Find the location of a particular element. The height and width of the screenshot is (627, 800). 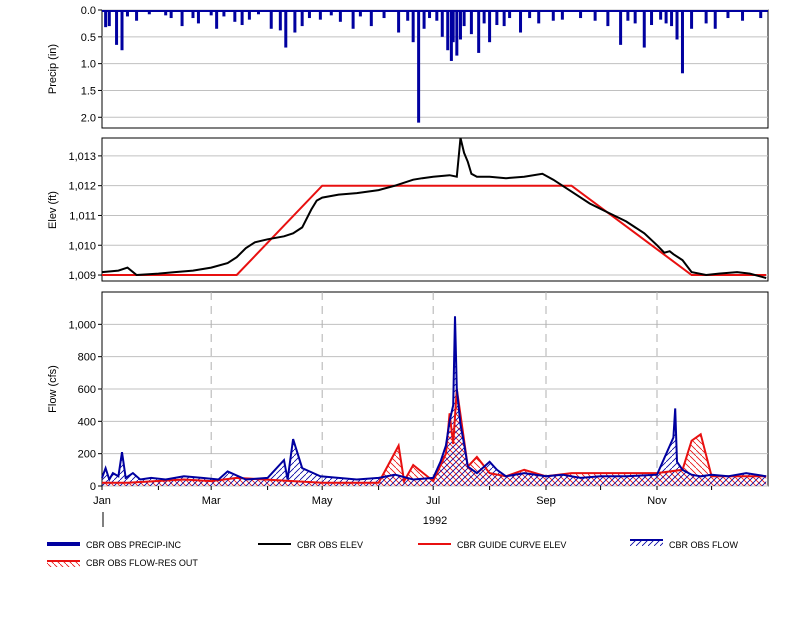

legend-item-resout: CBR OBS FLOW-RES OUT is located at coordinates (122, 563).